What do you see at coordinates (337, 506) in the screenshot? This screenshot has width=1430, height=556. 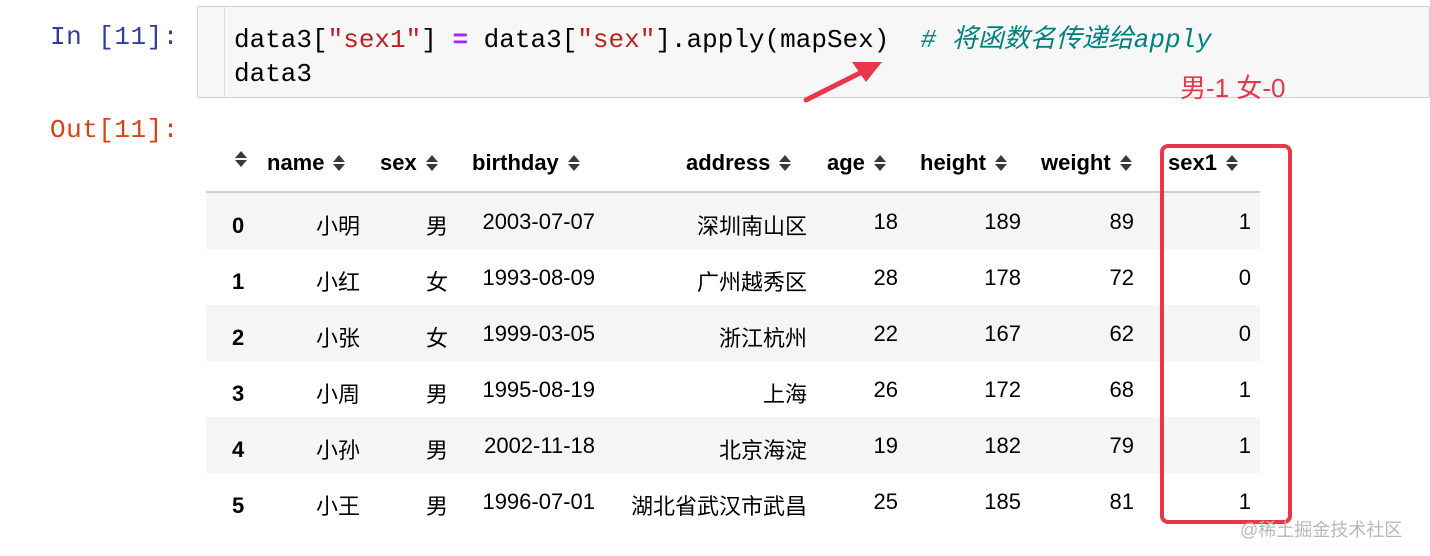 I see `table-cell-name: 小王` at bounding box center [337, 506].